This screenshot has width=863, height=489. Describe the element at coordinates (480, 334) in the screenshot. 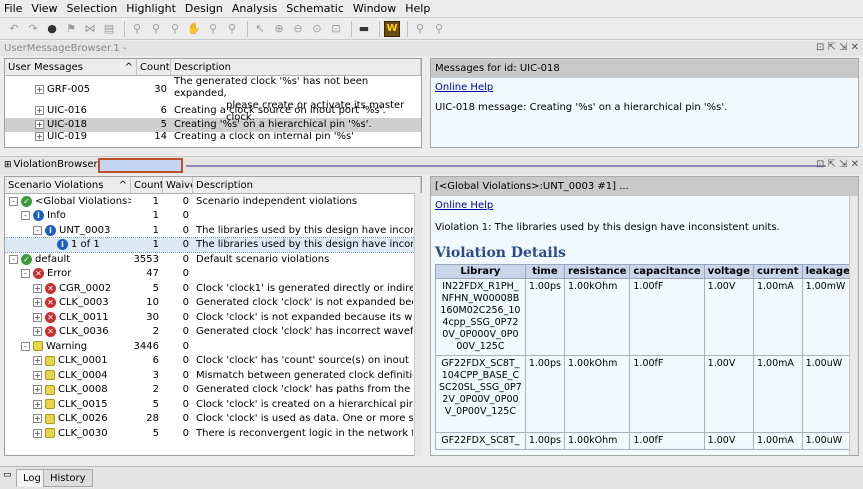

I see `library-name-line: 0V_0P000V_0P0` at that location.